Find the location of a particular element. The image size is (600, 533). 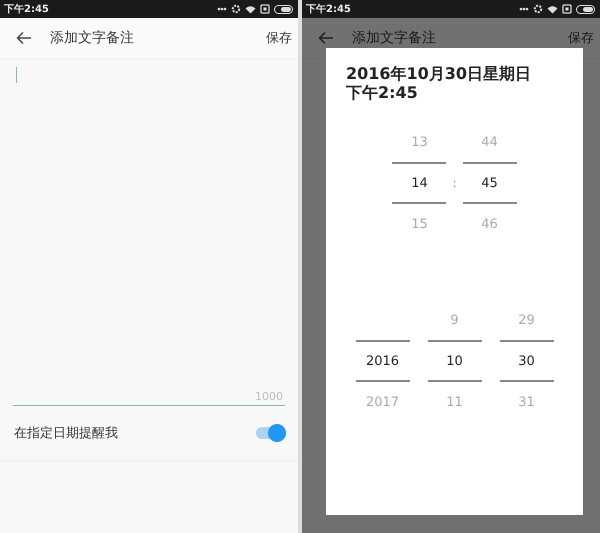

text-cursor is located at coordinates (16, 75).